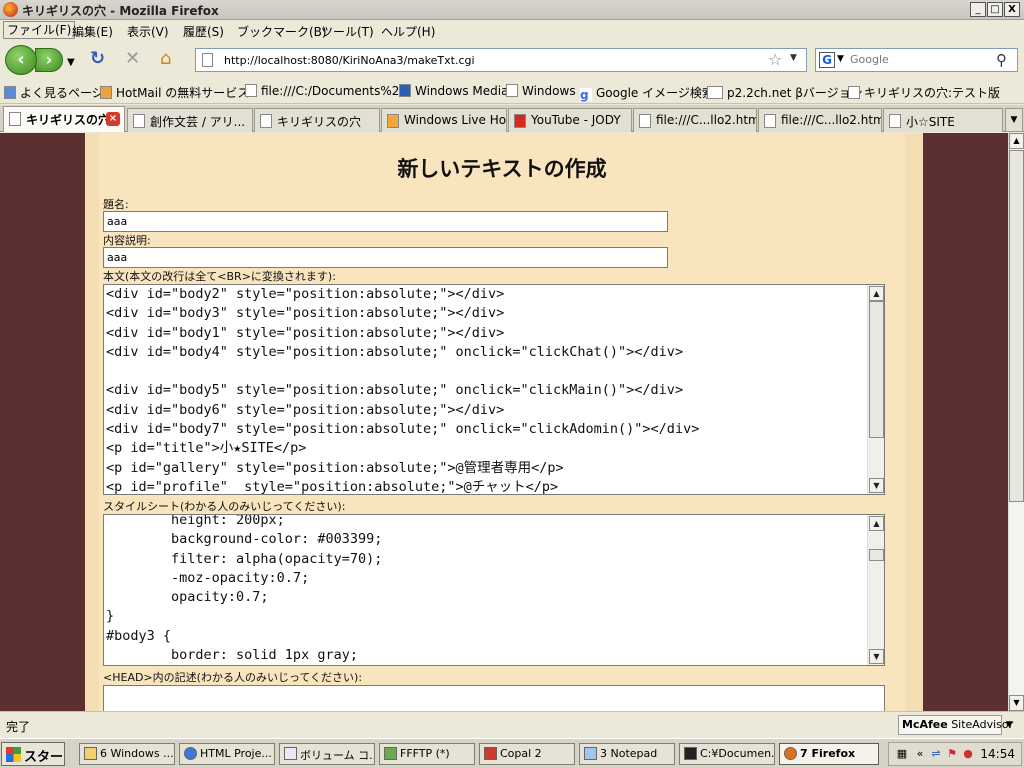  What do you see at coordinates (527, 754) in the screenshot?
I see `taskbar-item: Copal 2` at bounding box center [527, 754].